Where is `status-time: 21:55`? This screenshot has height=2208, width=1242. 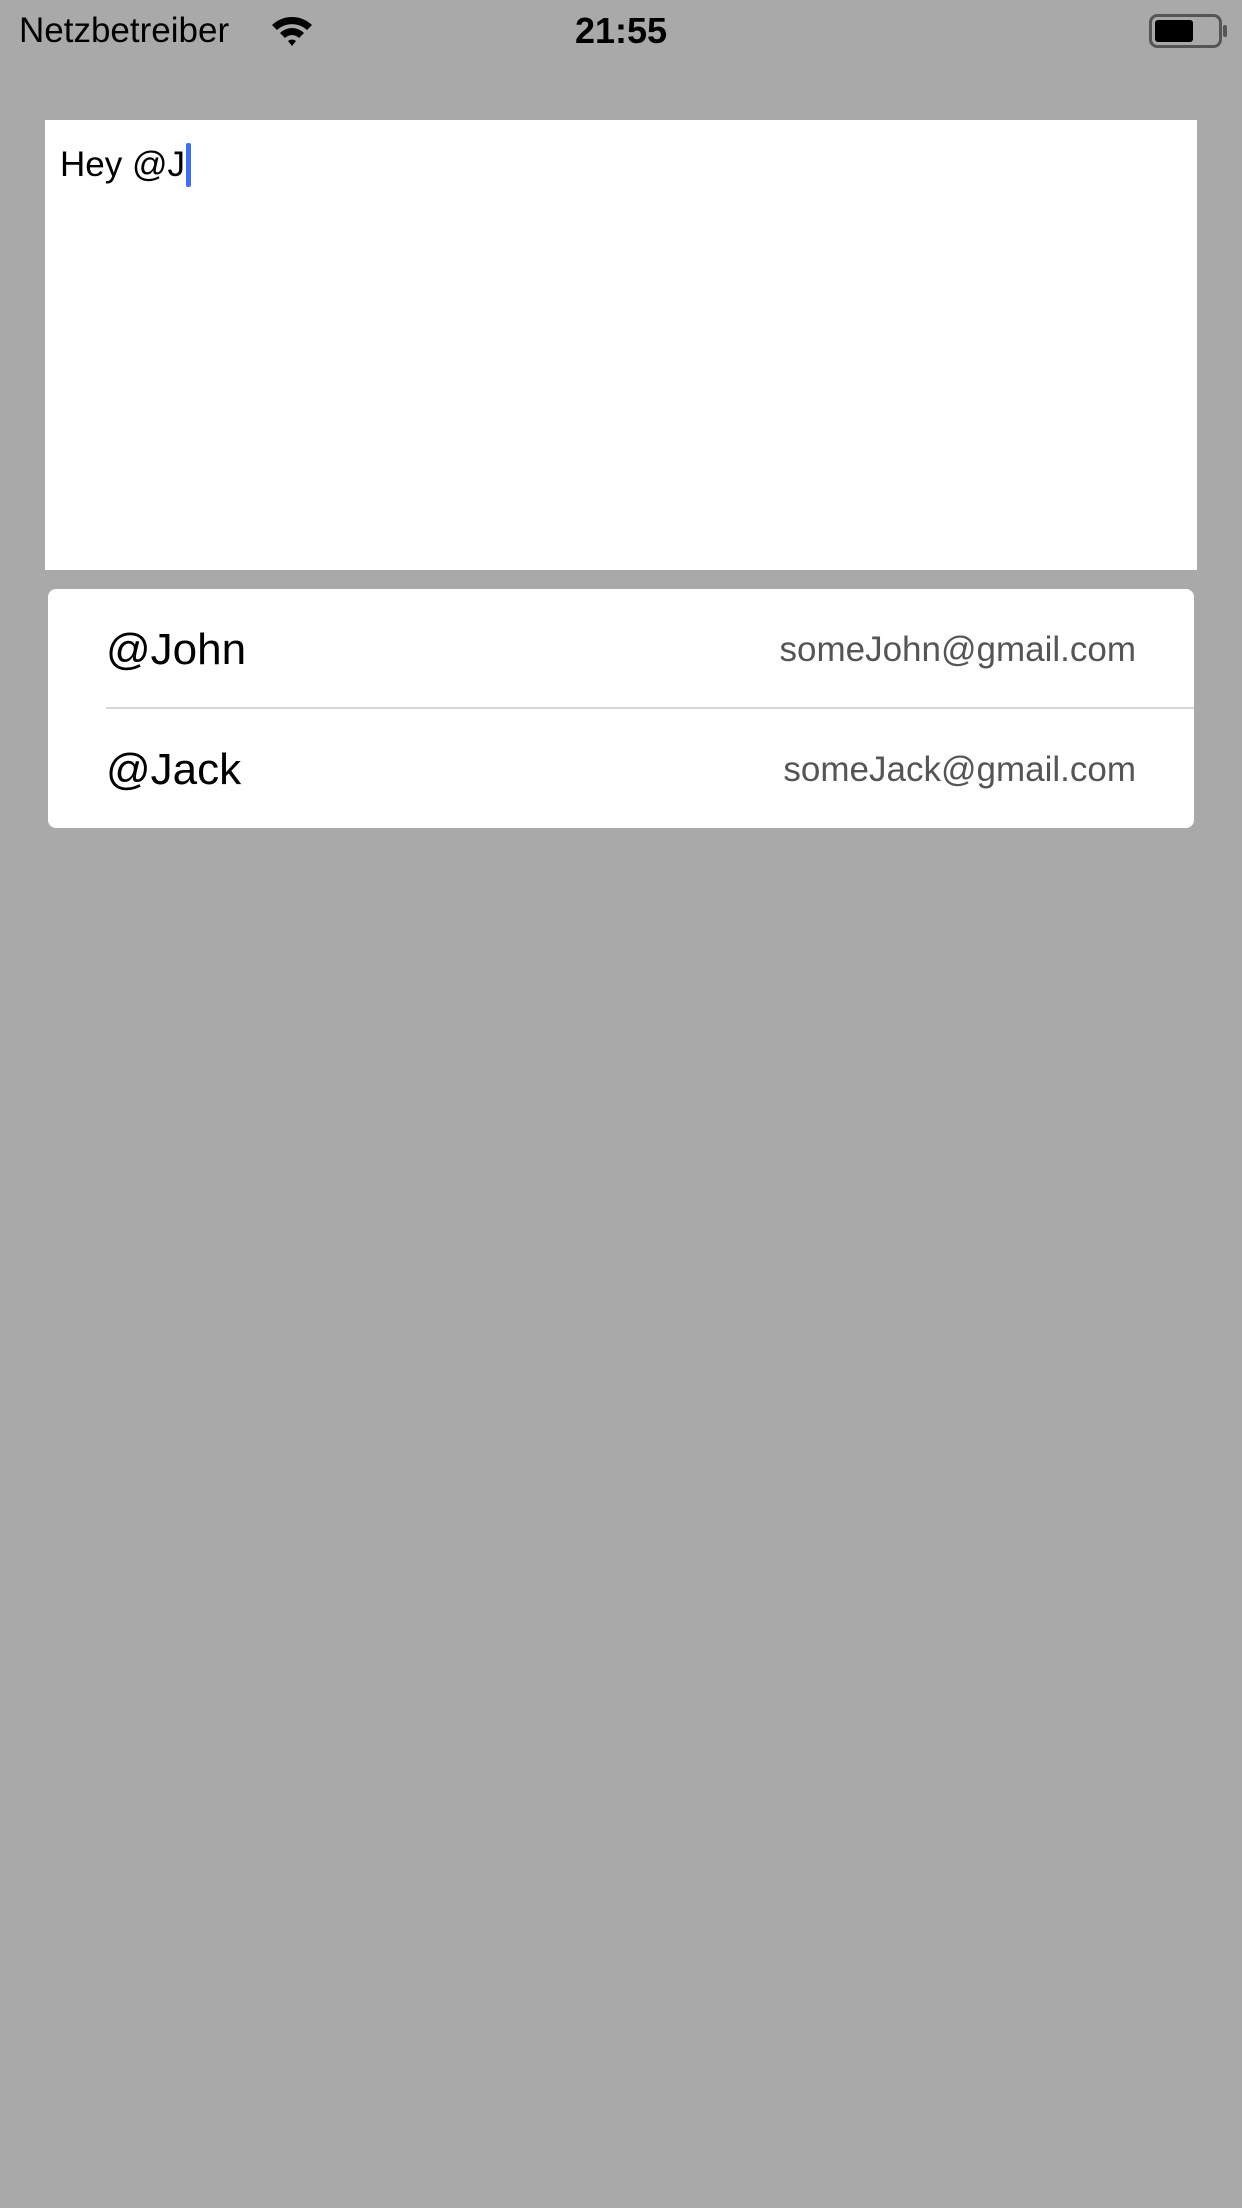
status-time: 21:55 is located at coordinates (621, 30).